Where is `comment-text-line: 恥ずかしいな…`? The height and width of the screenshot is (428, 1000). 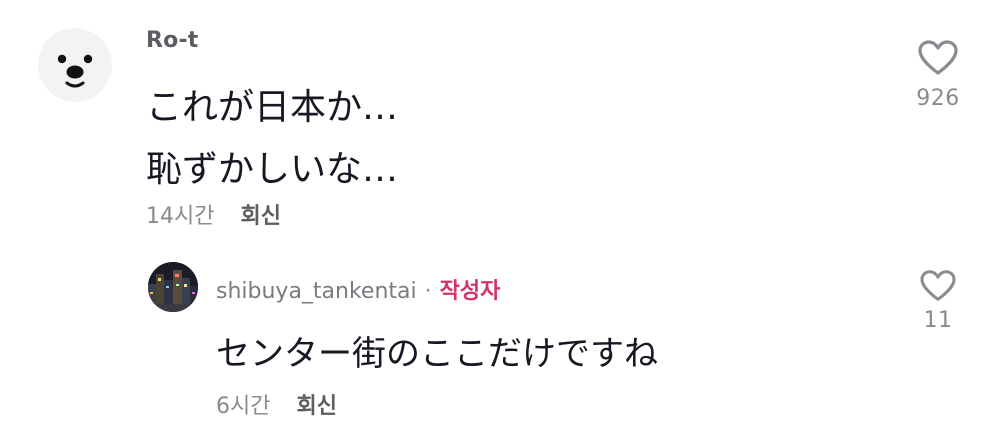
comment-text-line: 恥ずかしいな… is located at coordinates (272, 169).